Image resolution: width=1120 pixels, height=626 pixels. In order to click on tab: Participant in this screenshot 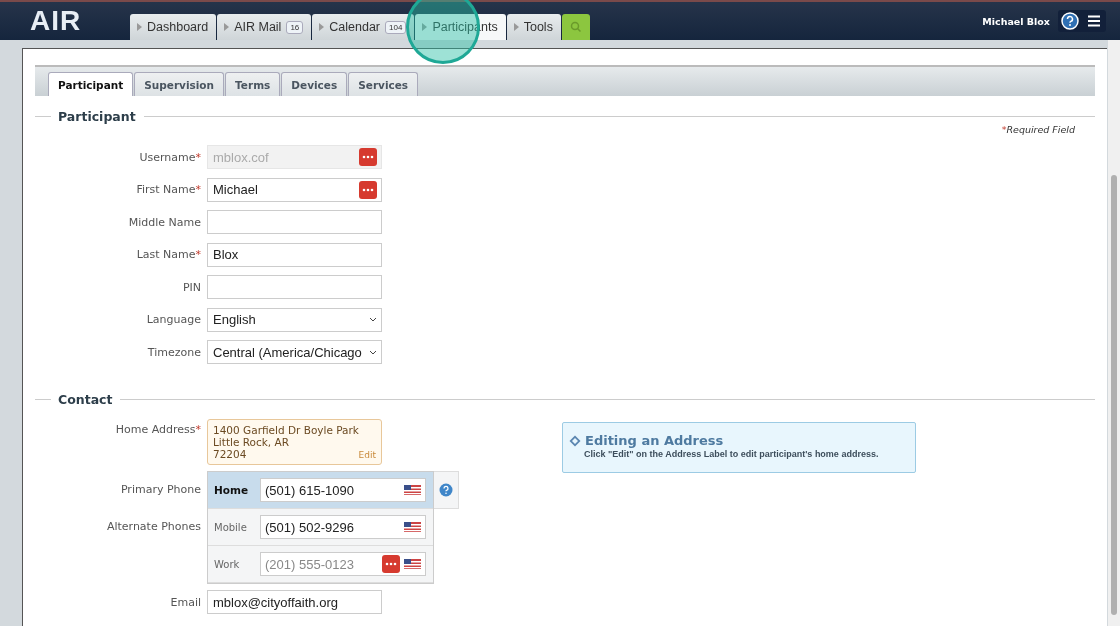, I will do `click(91, 84)`.